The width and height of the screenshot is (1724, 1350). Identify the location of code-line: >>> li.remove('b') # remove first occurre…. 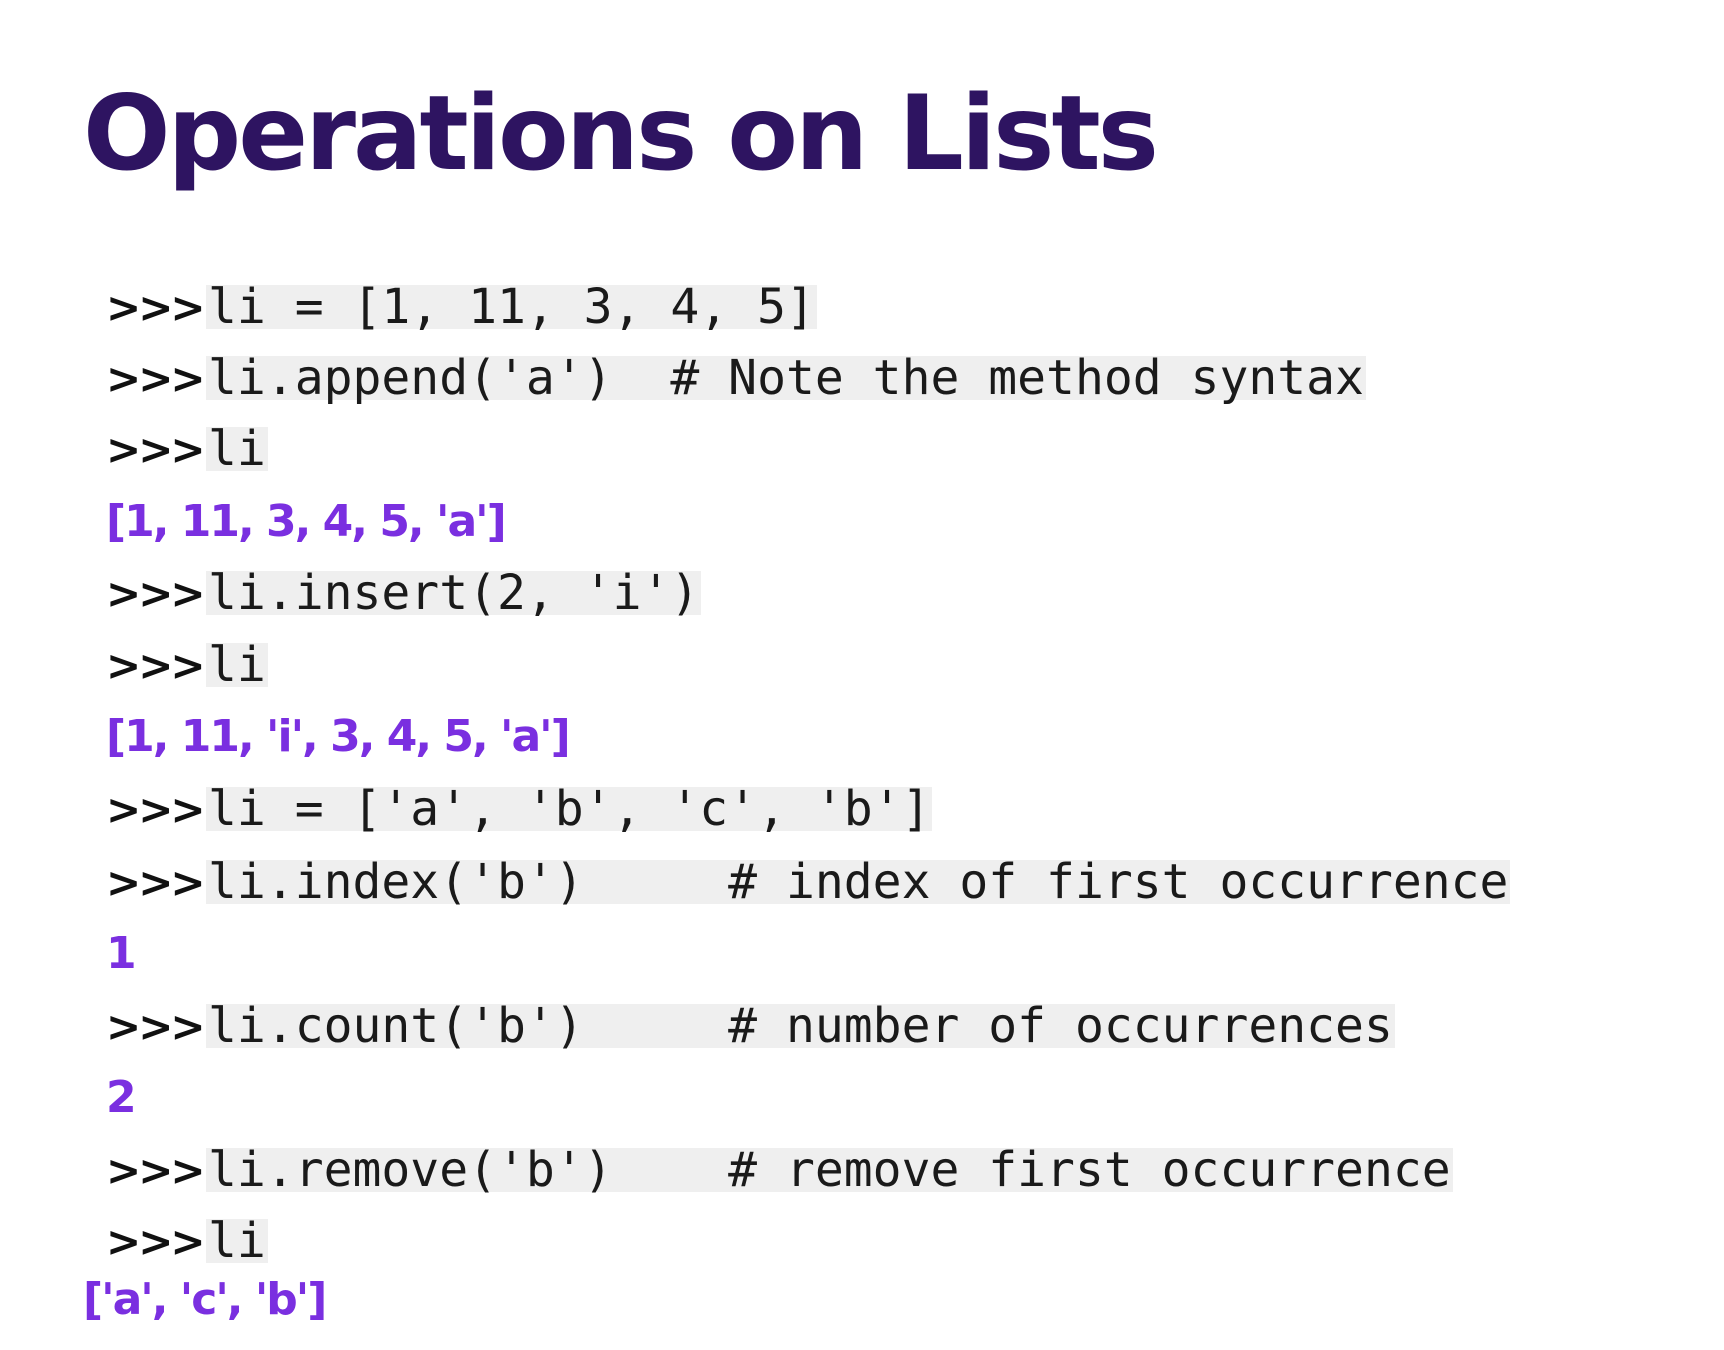
(779, 1170).